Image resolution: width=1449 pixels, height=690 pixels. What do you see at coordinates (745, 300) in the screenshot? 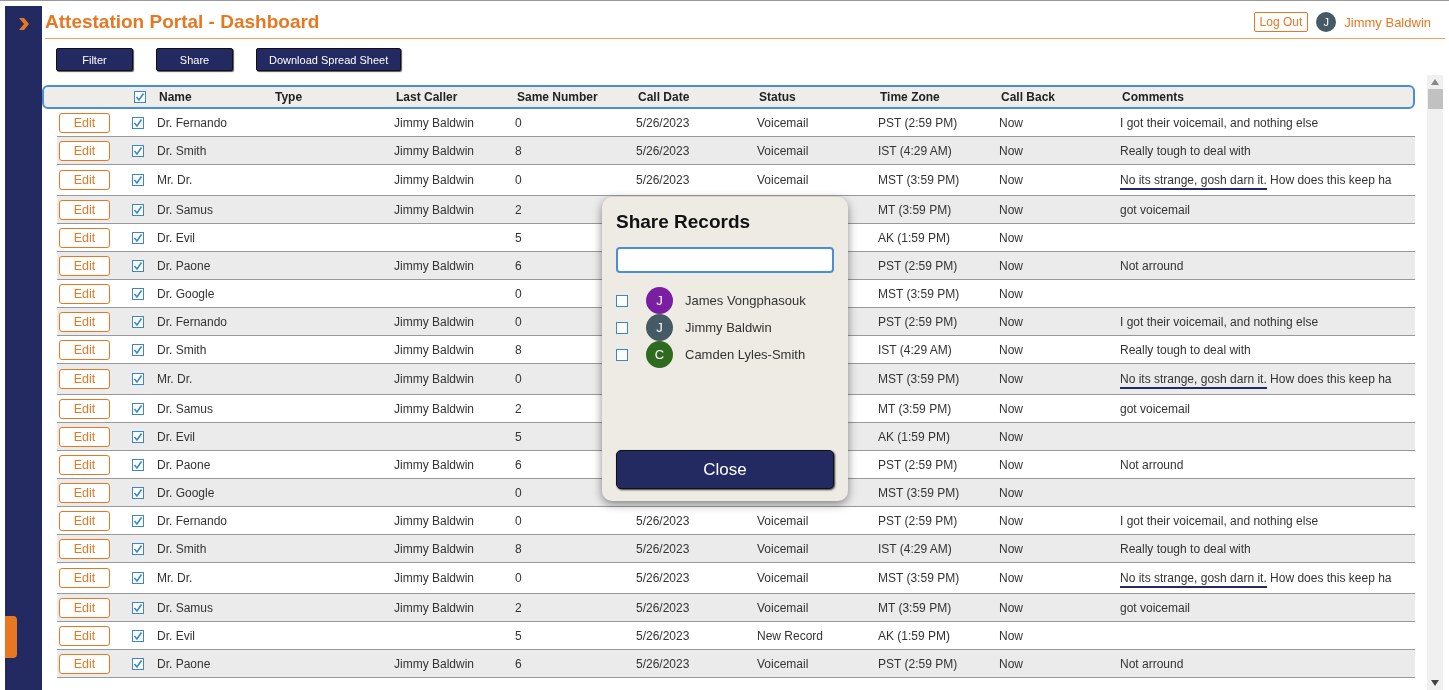
I see `user-name: James Vongphasouk` at bounding box center [745, 300].